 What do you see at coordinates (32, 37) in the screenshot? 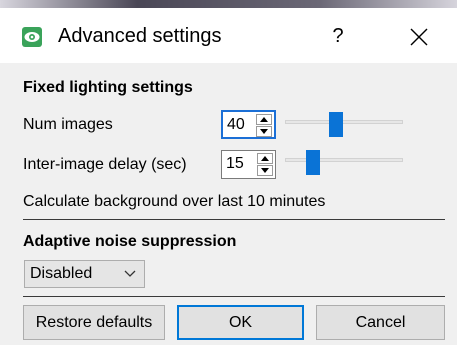
I see `eye-logo-icon` at bounding box center [32, 37].